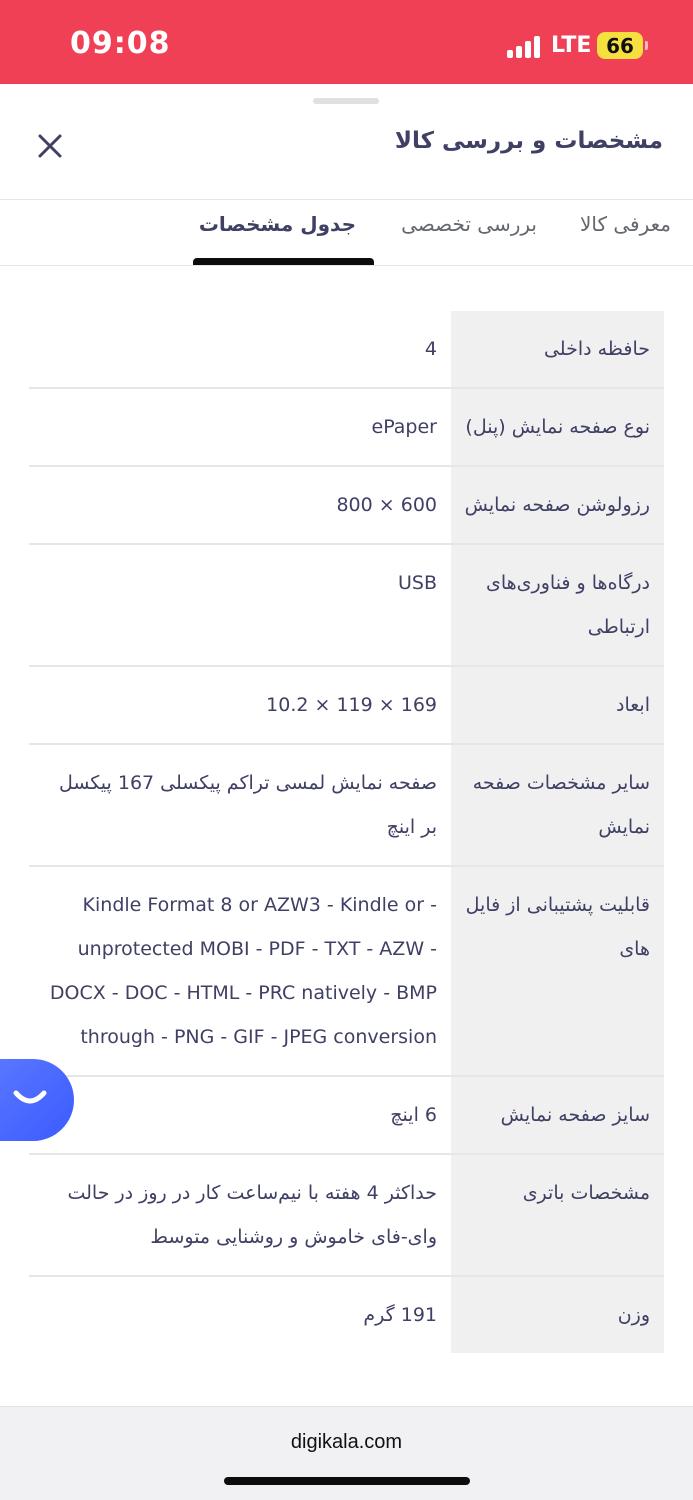 This screenshot has height=1500, width=693. What do you see at coordinates (240, 428) in the screenshot?
I see `spec-value: ePaper` at bounding box center [240, 428].